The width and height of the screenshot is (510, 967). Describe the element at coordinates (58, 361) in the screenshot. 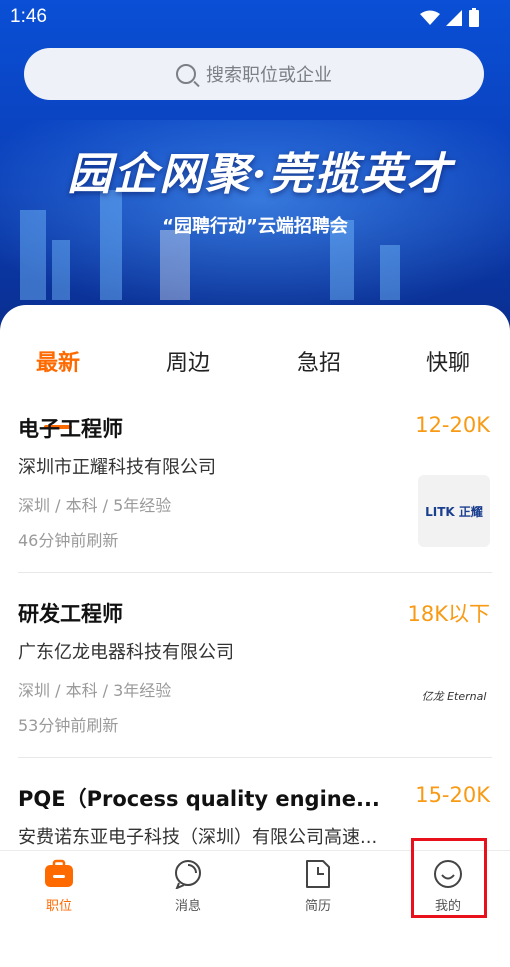

I see `tab-latest: 最新` at that location.